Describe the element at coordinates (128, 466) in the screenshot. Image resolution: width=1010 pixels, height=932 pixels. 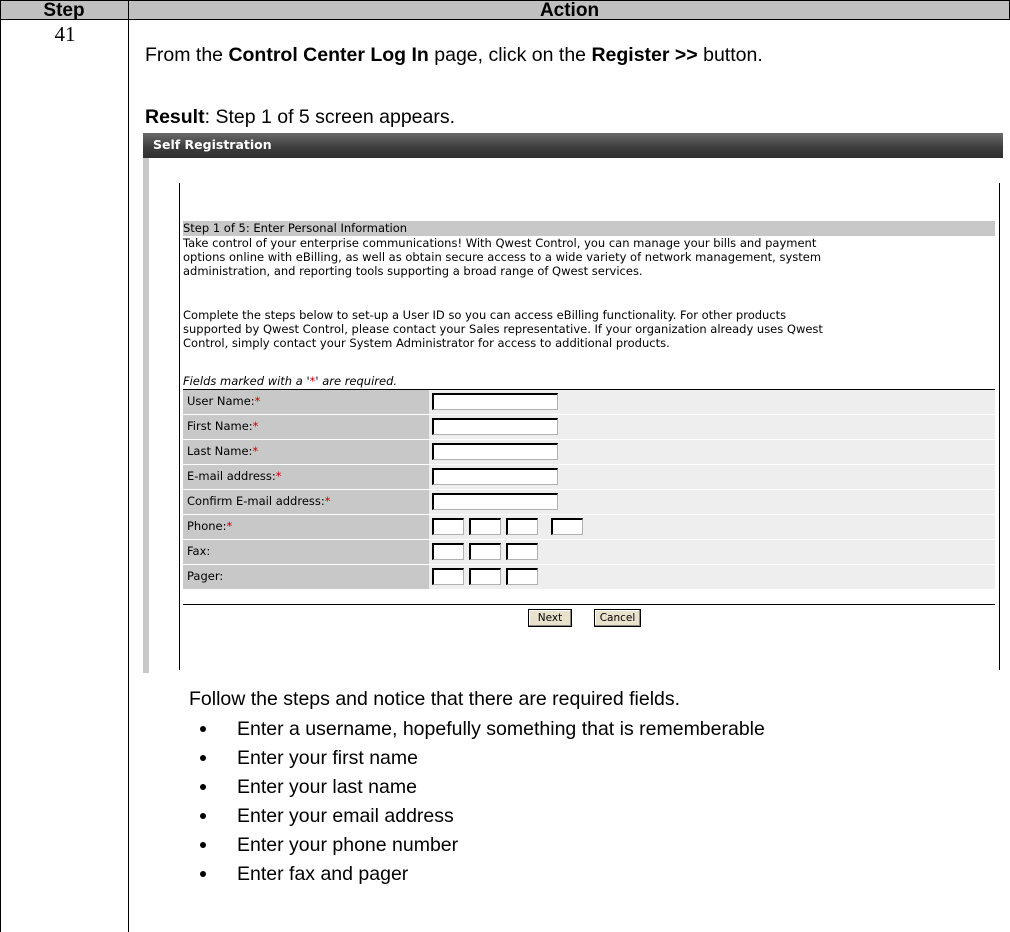
I see `table-column-divider` at that location.